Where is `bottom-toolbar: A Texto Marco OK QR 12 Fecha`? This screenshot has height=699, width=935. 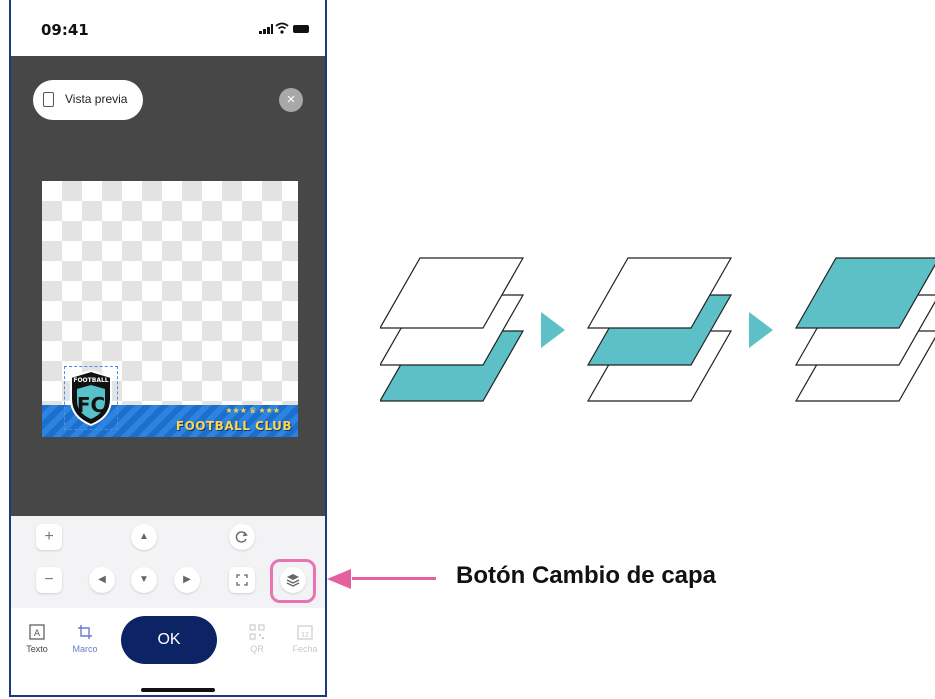 bottom-toolbar: A Texto Marco OK QR 12 Fecha is located at coordinates (168, 651).